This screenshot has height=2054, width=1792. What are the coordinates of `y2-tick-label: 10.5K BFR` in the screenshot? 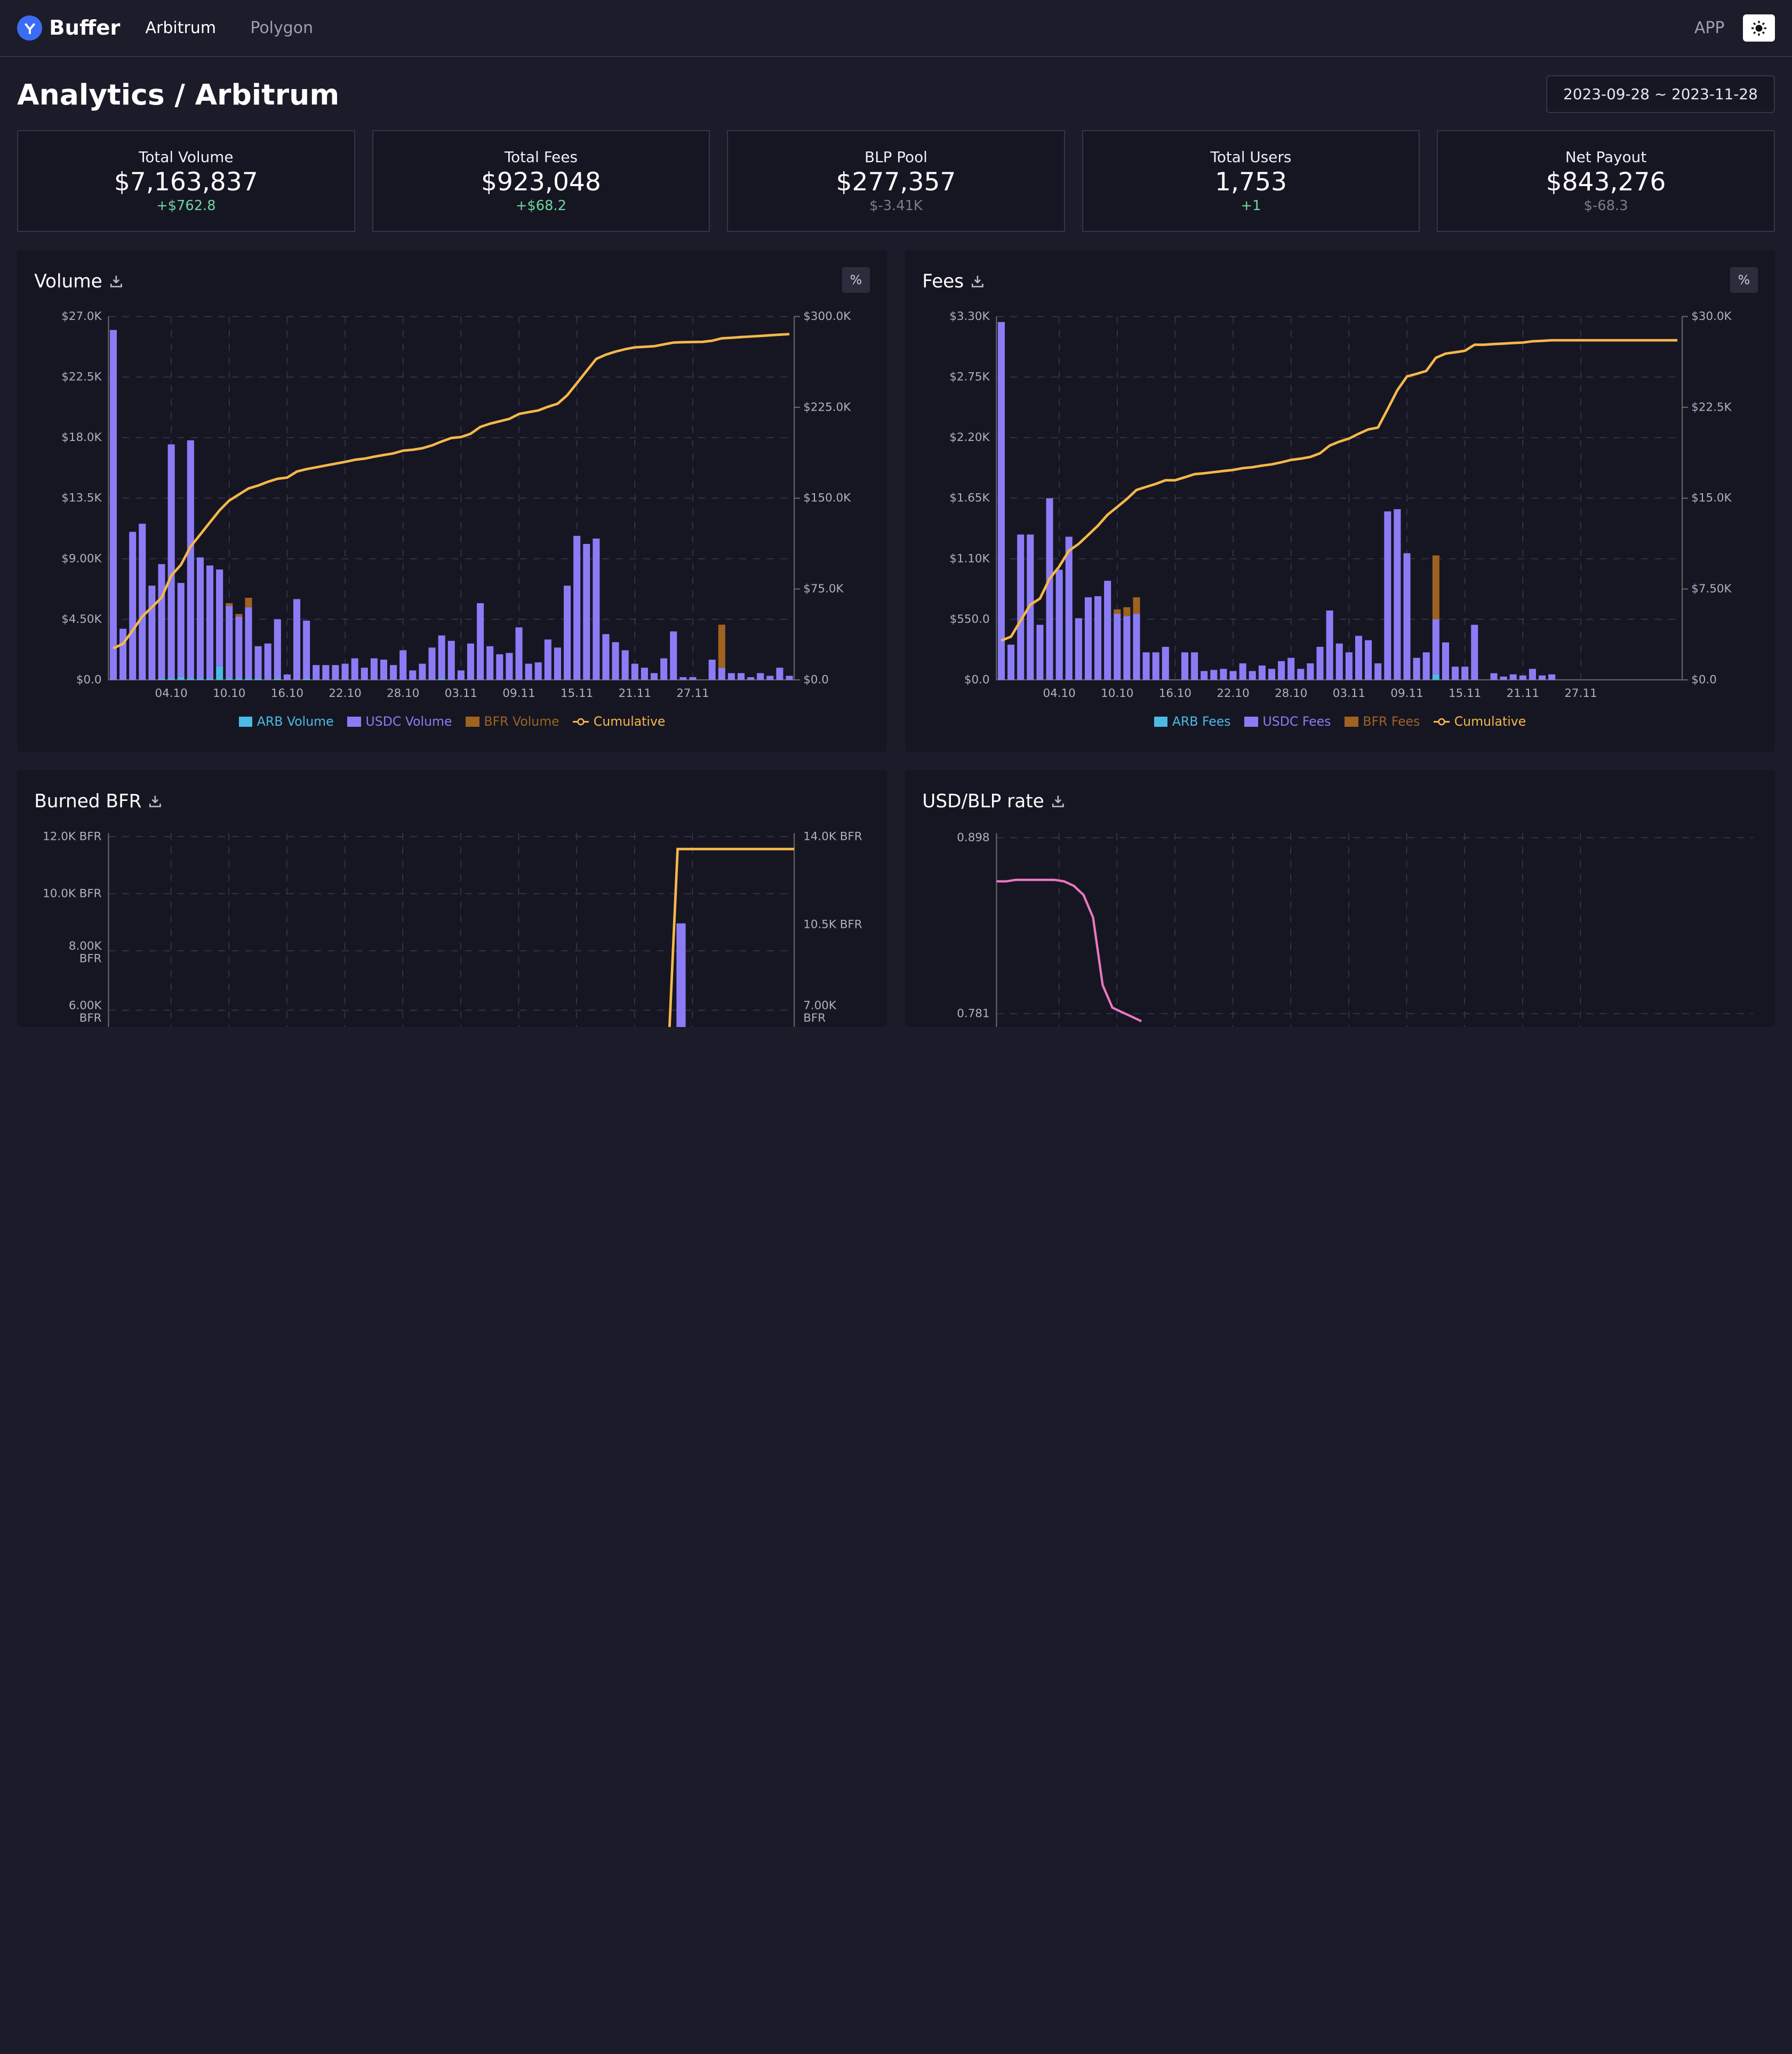 It's located at (832, 924).